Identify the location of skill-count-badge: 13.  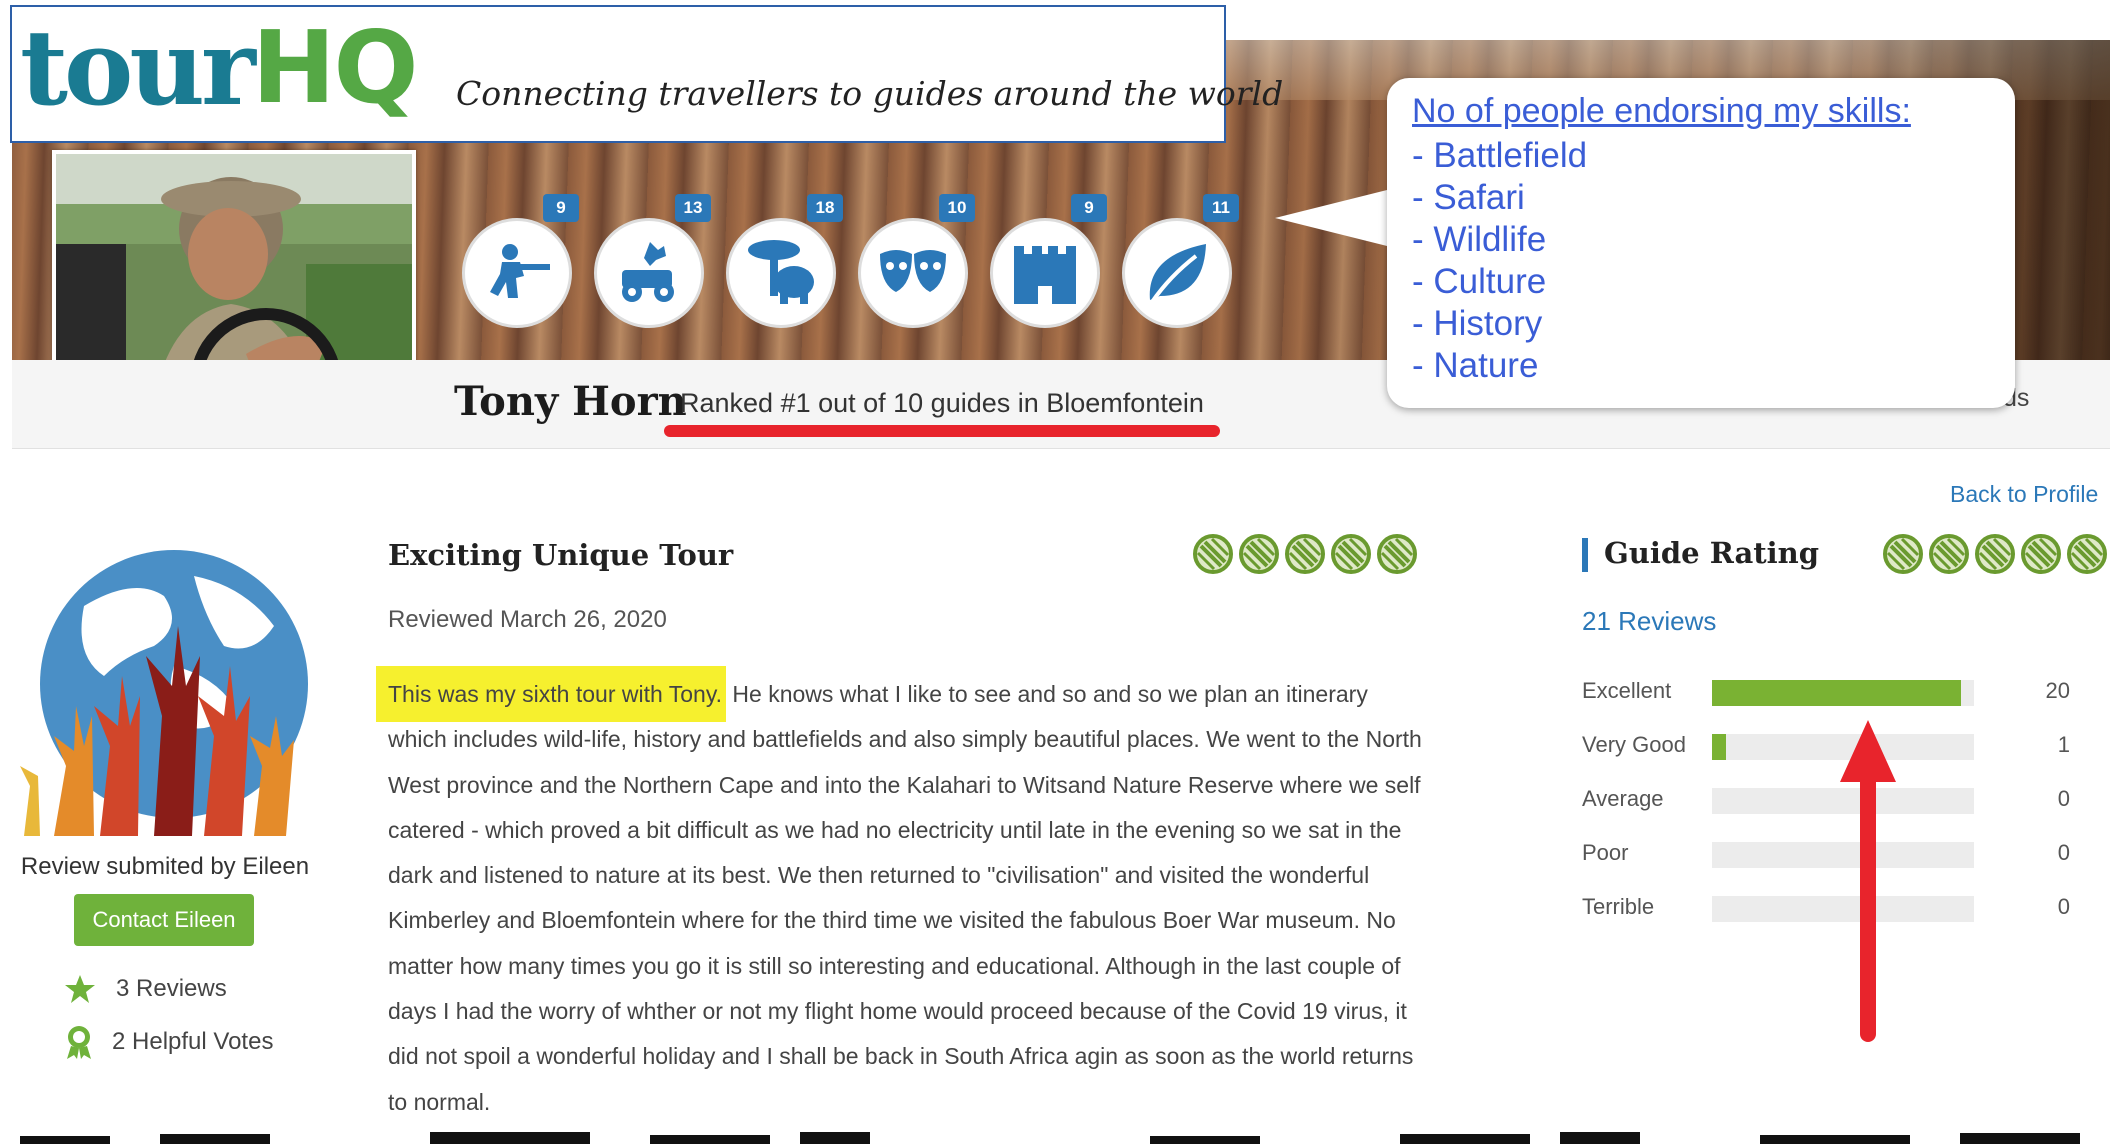
(693, 208).